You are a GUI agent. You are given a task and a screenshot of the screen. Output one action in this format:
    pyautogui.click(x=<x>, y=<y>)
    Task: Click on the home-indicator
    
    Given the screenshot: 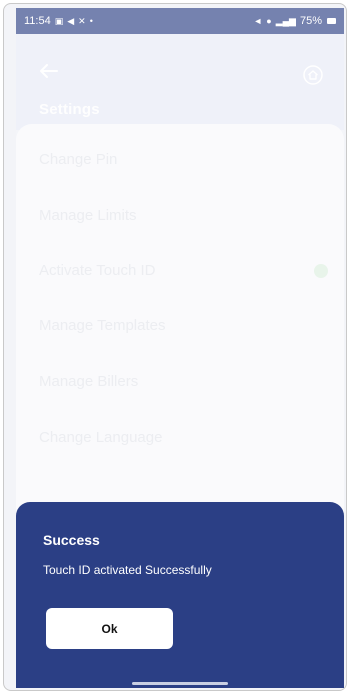 What is the action you would take?
    pyautogui.click(x=180, y=683)
    